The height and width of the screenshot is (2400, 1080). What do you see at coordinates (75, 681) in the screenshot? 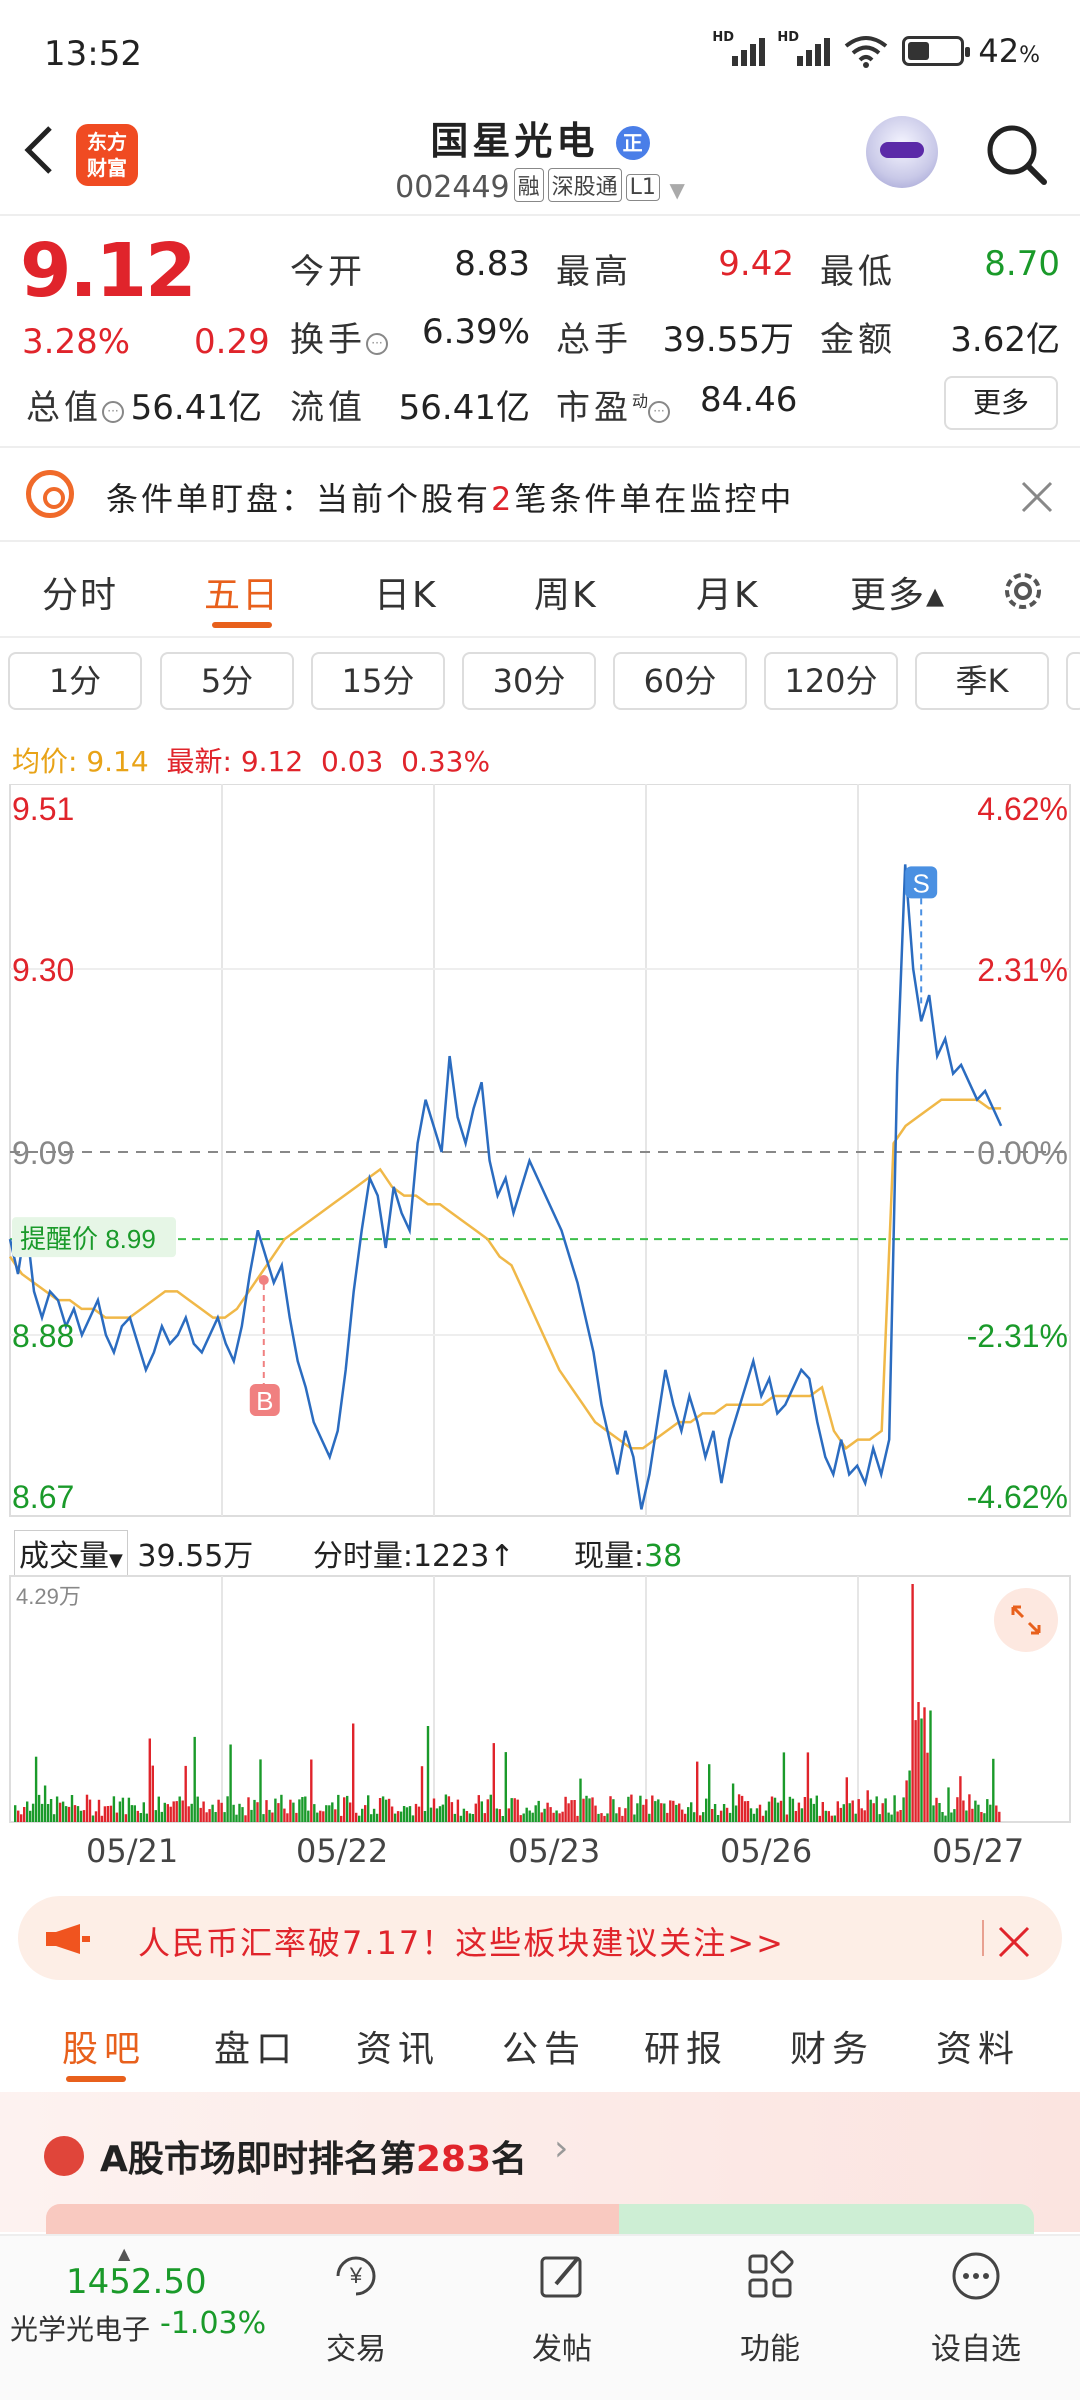
I see `interval-1min: 1分` at bounding box center [75, 681].